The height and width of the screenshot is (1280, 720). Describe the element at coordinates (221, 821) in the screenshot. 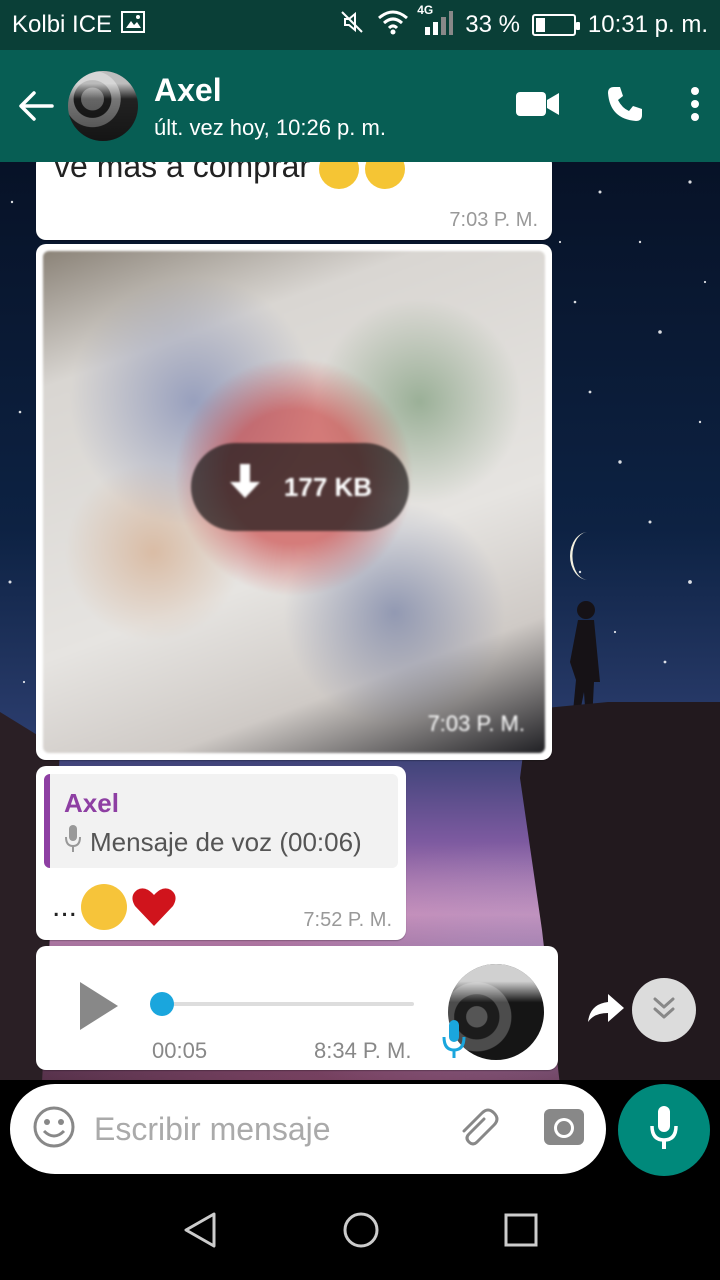

I see `quoted-message: Axel Mensaje de voz (00:06)` at that location.